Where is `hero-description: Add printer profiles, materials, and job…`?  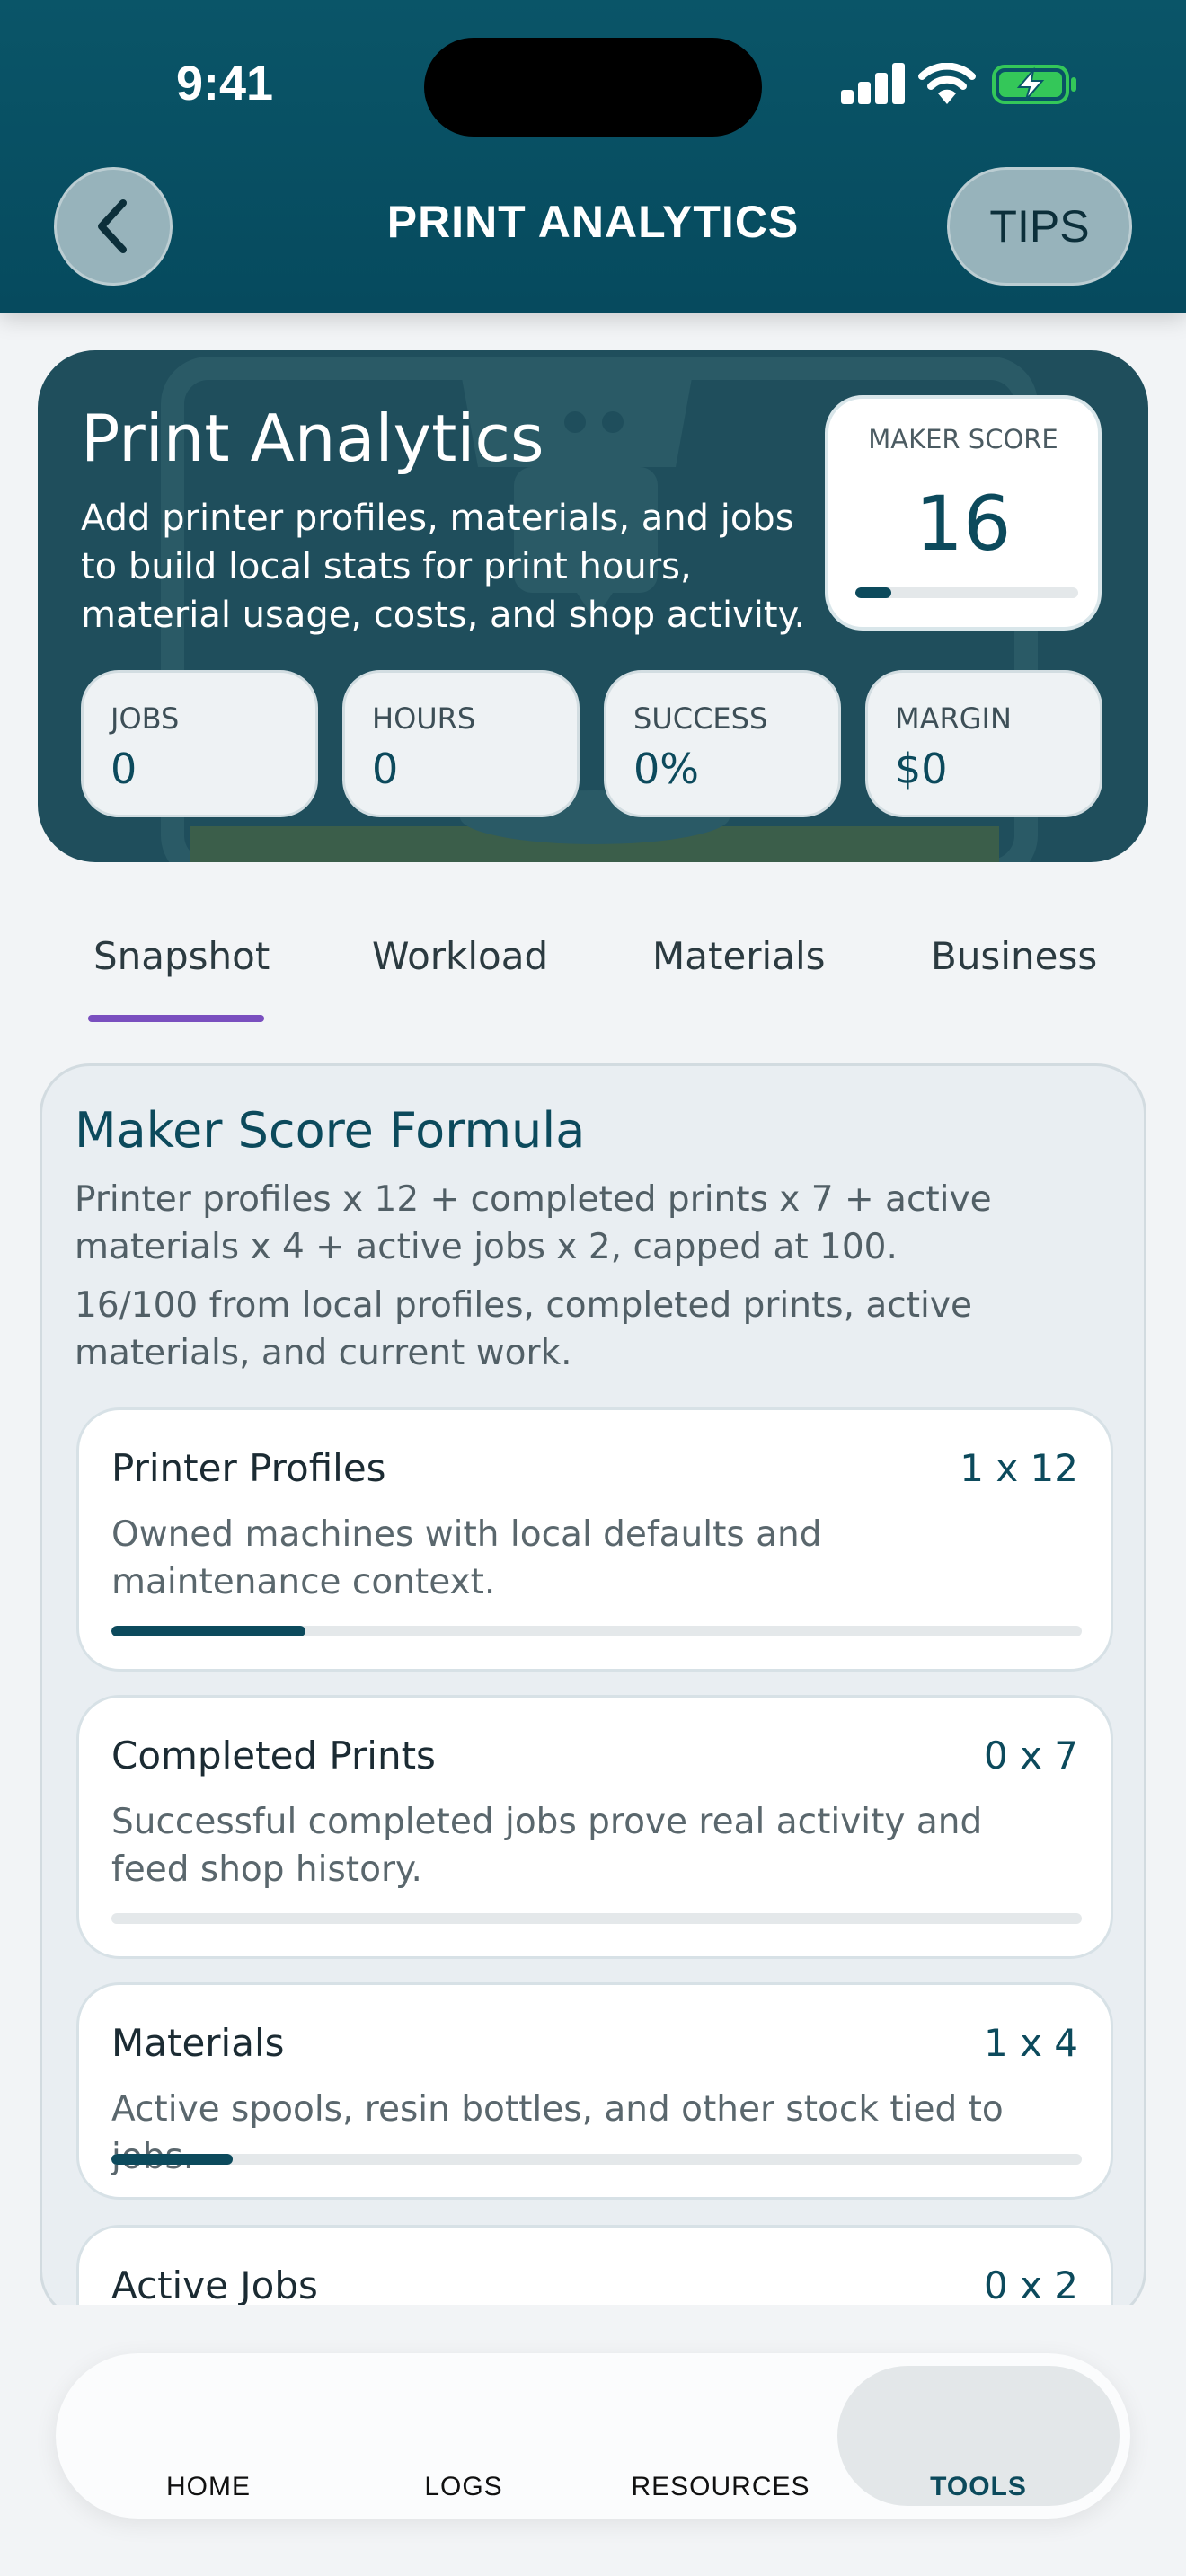
hero-description: Add printer profiles, materials, and job… is located at coordinates (443, 567).